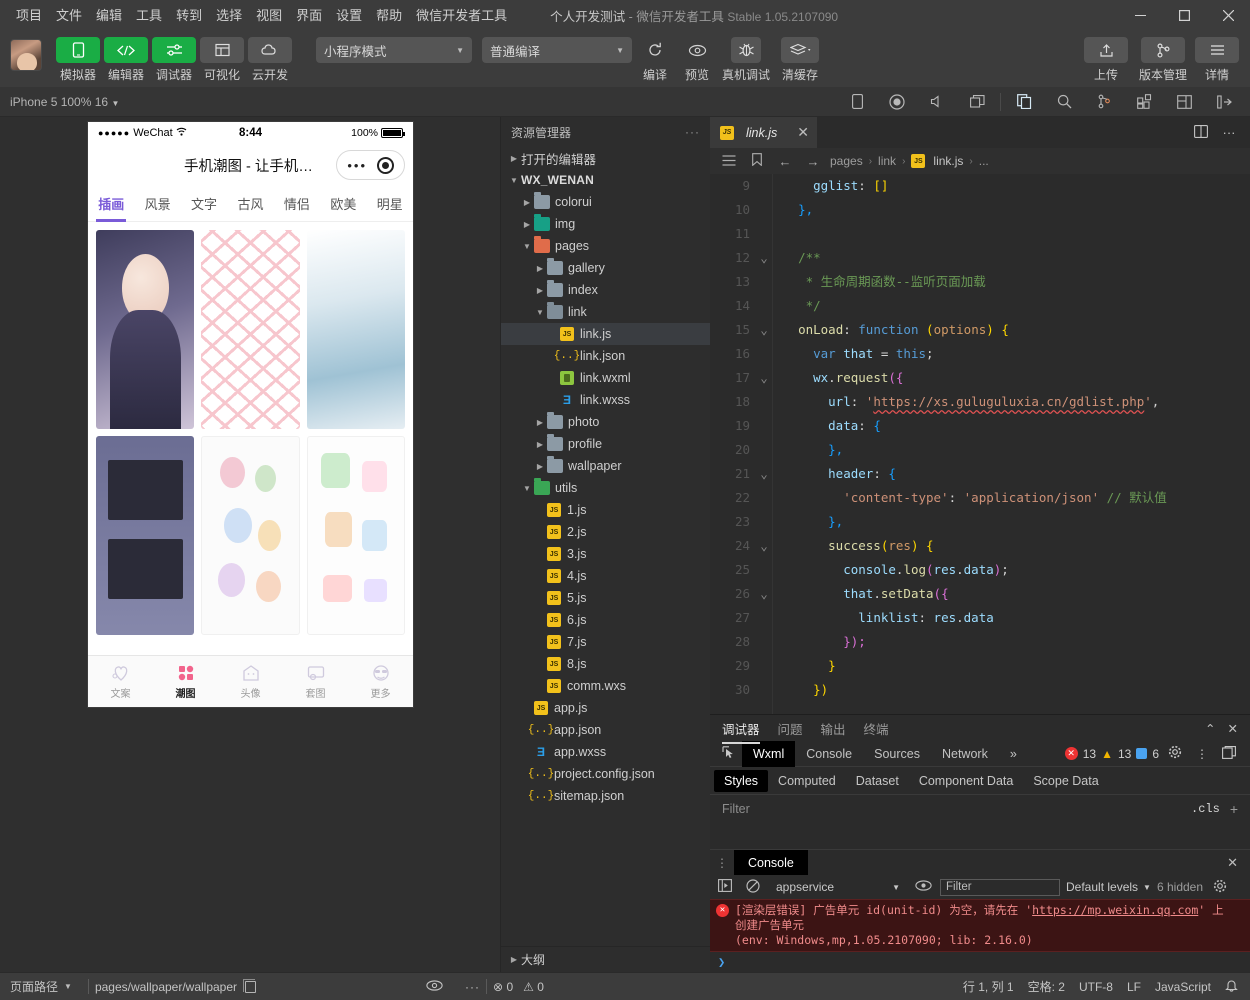  I want to click on tree-item: JS 7.js, so click(605, 642).